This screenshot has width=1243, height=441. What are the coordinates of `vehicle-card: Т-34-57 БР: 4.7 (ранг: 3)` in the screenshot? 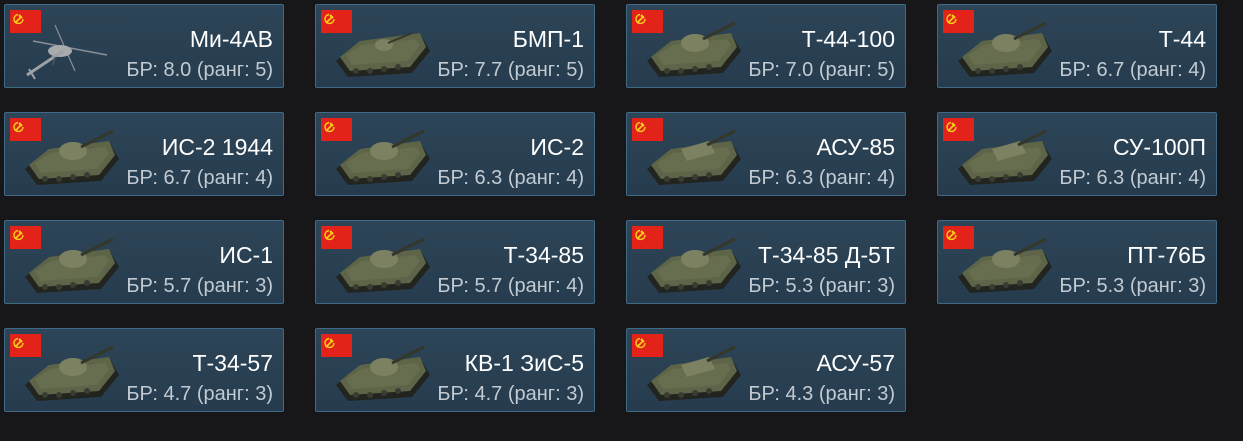 It's located at (144, 370).